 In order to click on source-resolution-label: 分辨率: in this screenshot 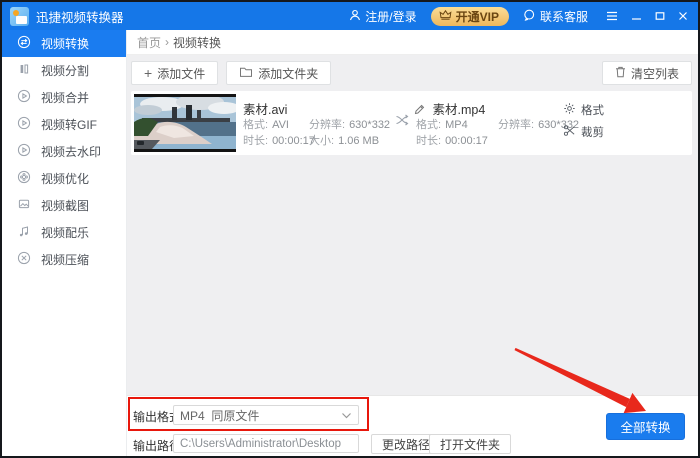, I will do `click(327, 125)`.